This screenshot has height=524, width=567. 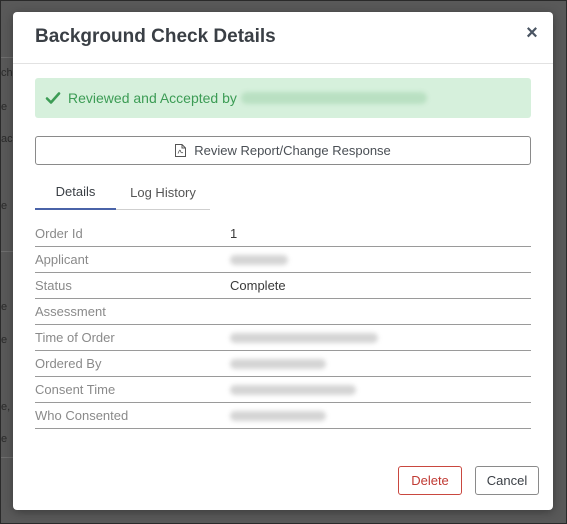 What do you see at coordinates (283, 38) in the screenshot?
I see `modal-header: Background Check Details ×` at bounding box center [283, 38].